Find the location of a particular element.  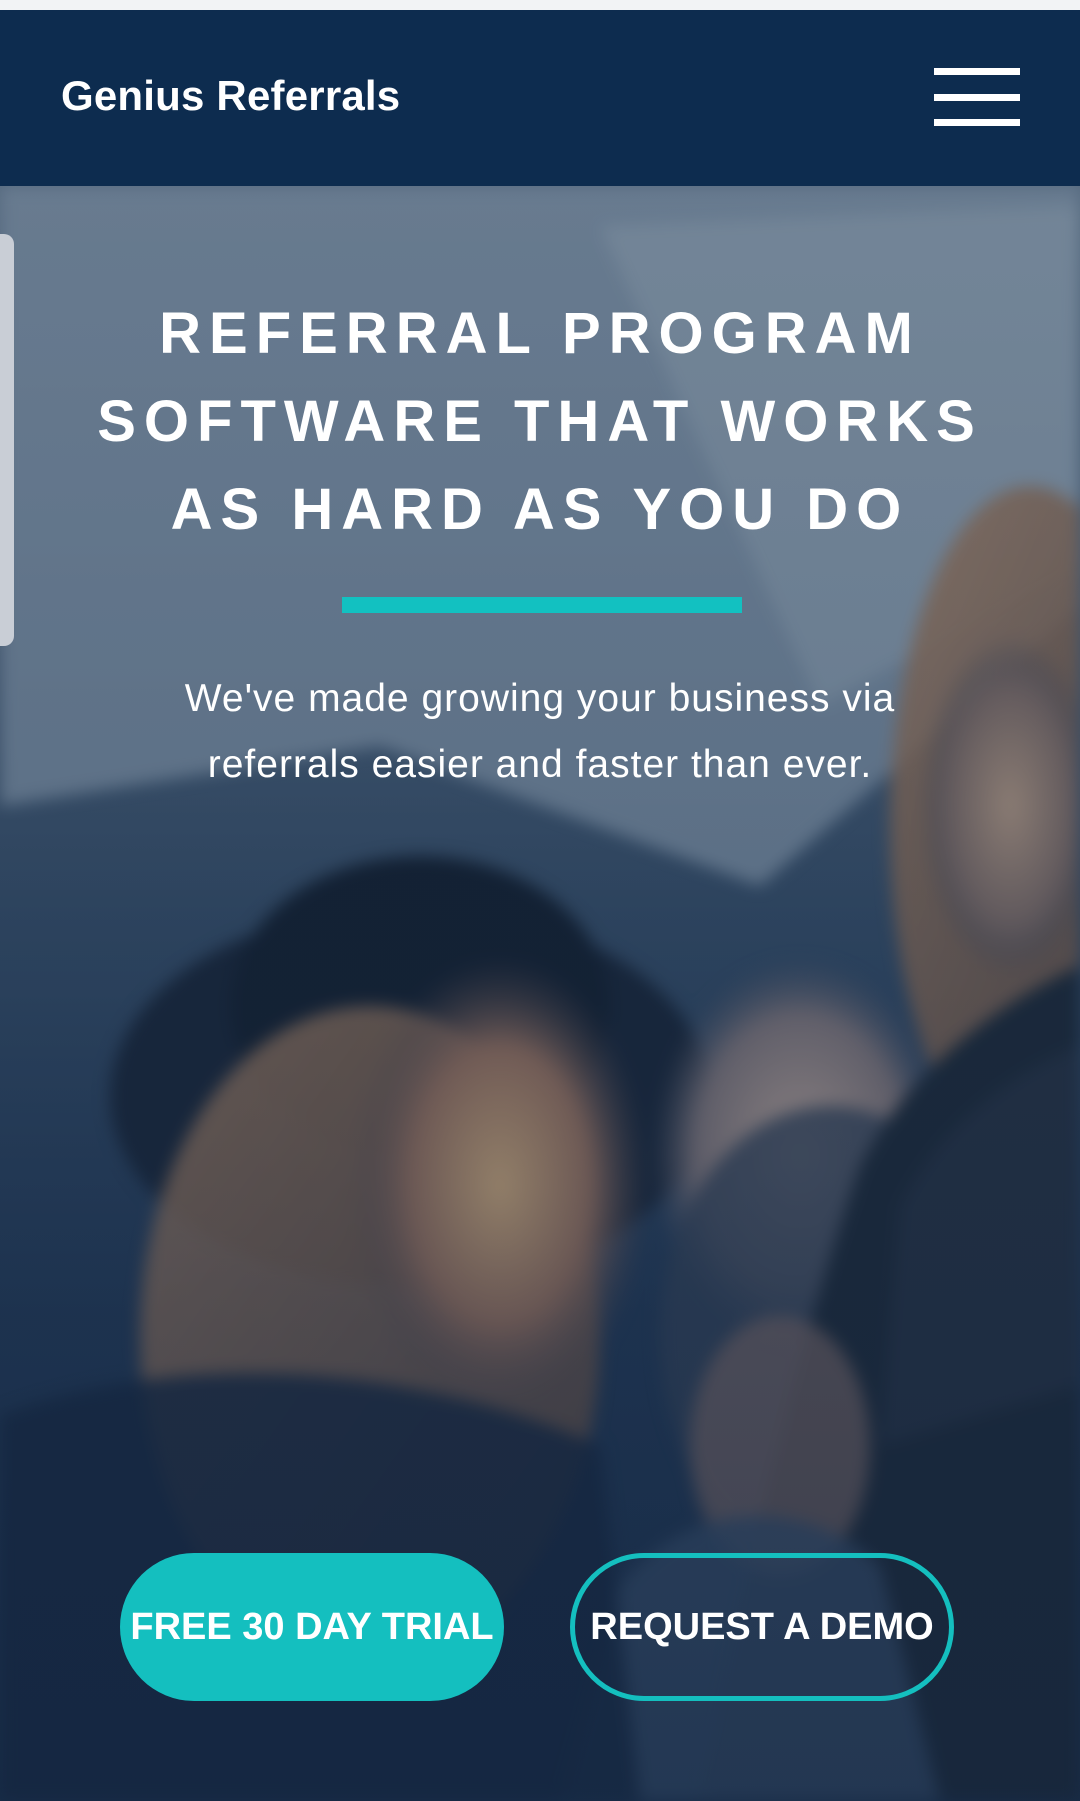

brand-logo: Genius Referrals is located at coordinates (230, 96).